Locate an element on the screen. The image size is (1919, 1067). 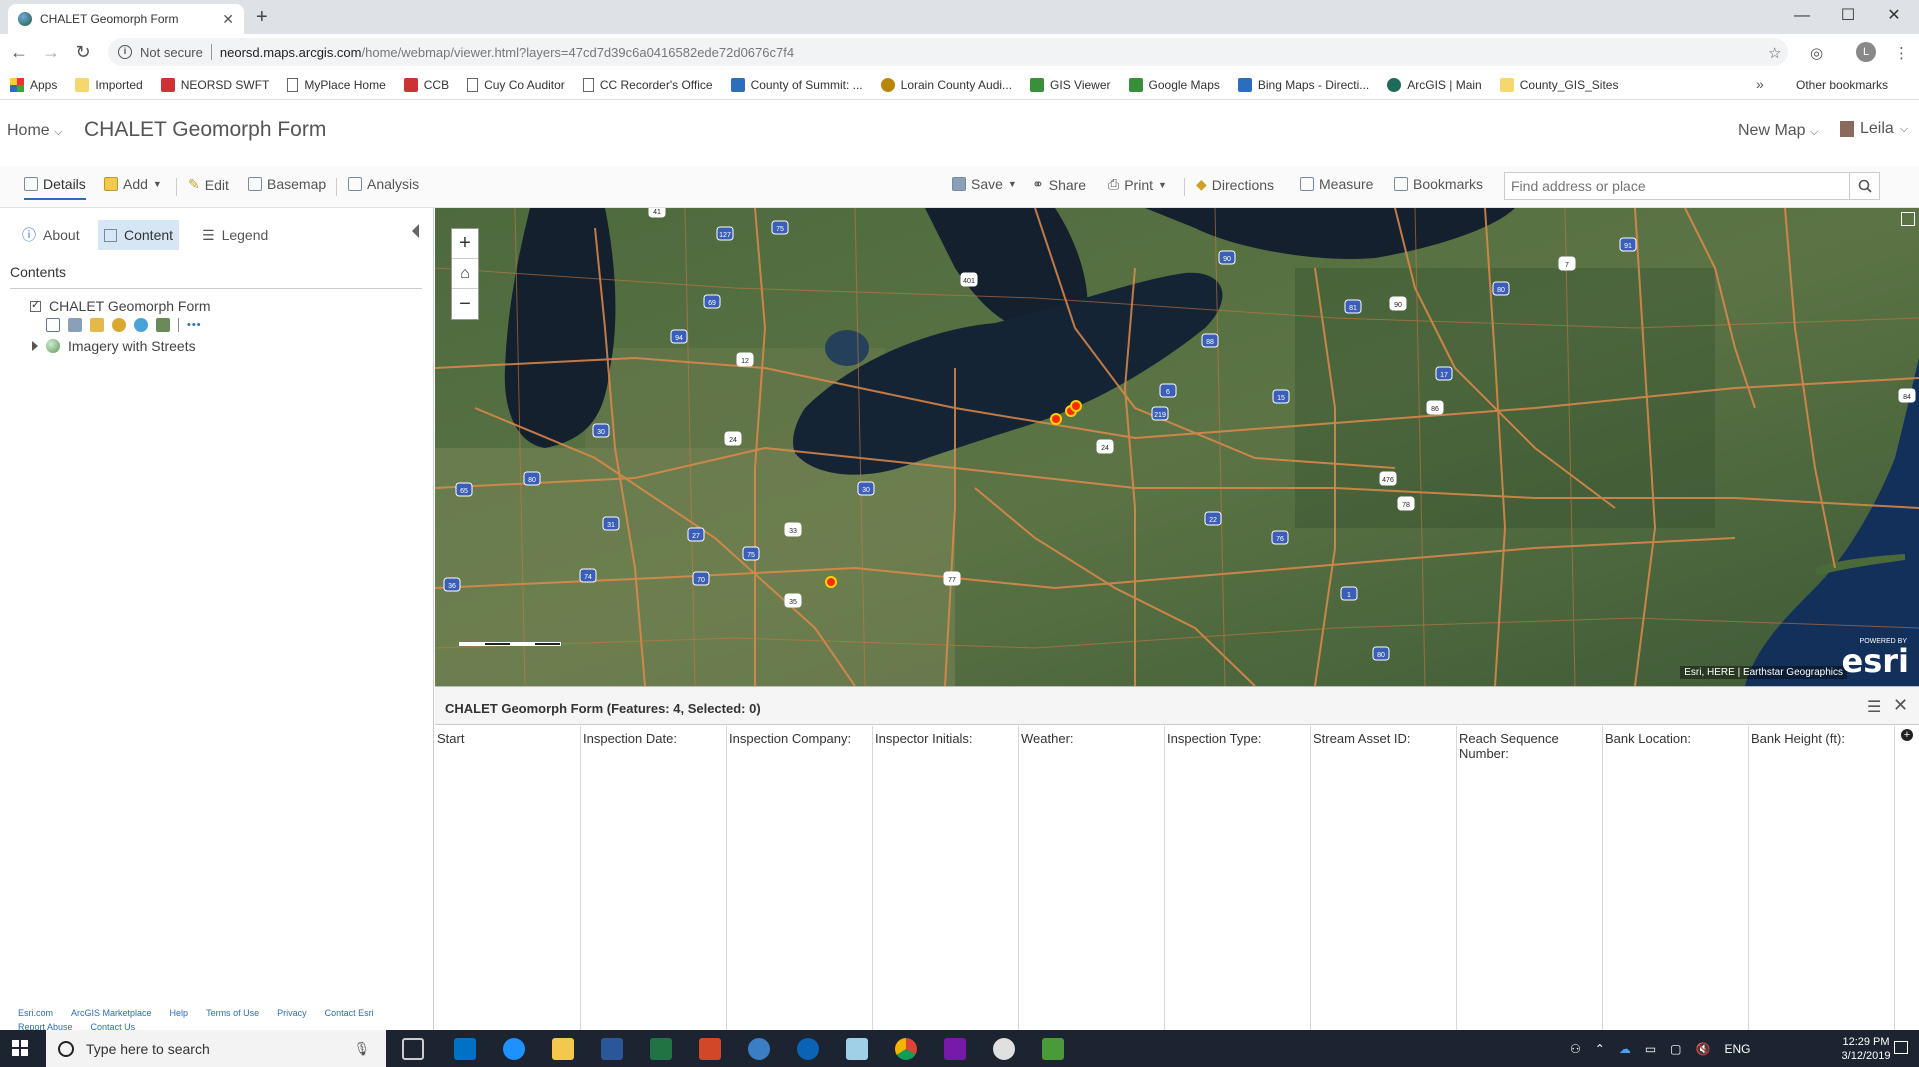
bookmark-gis-viewer: GIS Viewer is located at coordinates (1070, 84).